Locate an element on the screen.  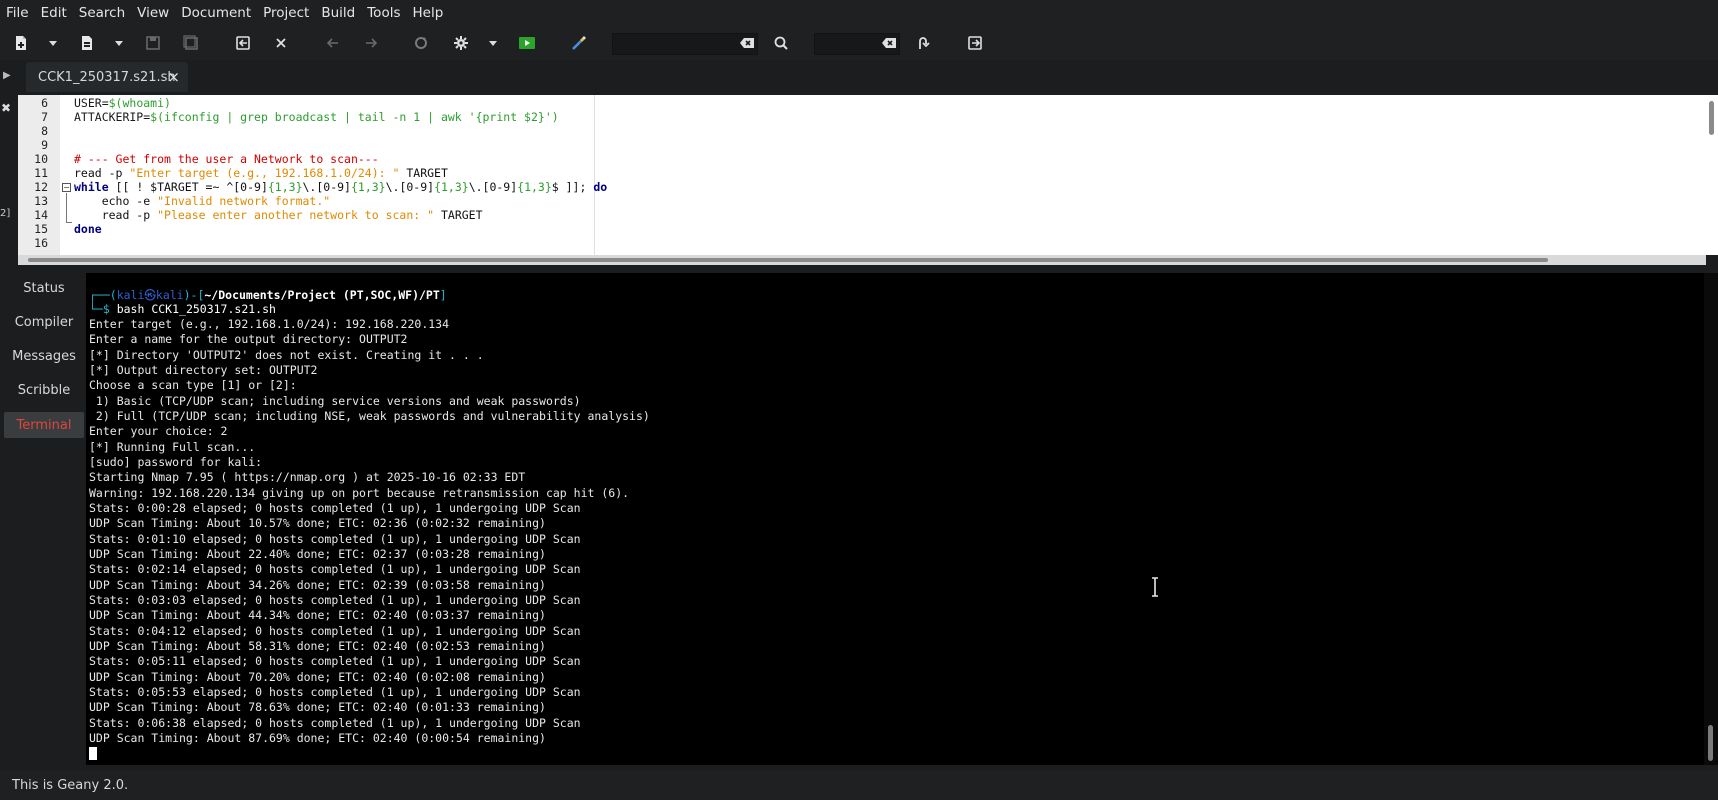
terminal-output-line: Choose a scan type [1] or [2]: is located at coordinates (193, 385).